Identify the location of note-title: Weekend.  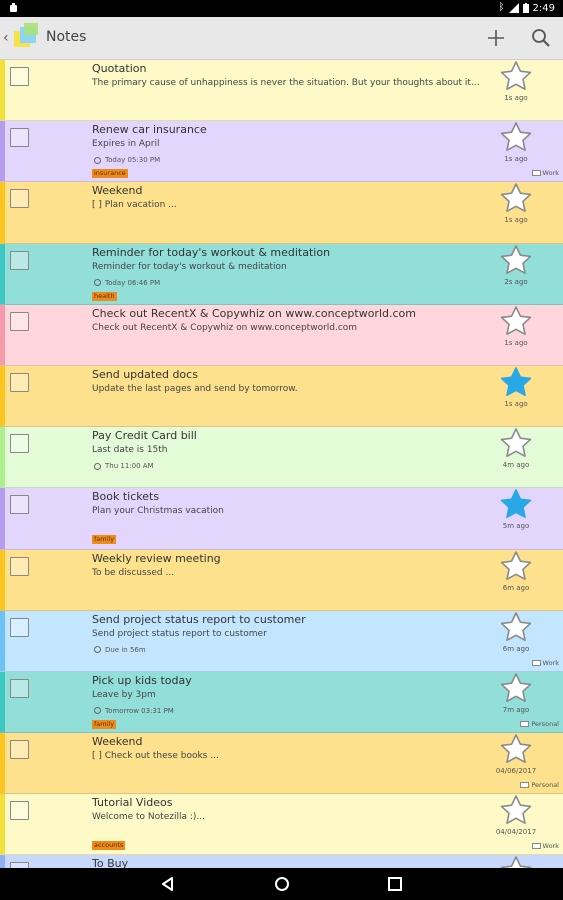
(117, 191).